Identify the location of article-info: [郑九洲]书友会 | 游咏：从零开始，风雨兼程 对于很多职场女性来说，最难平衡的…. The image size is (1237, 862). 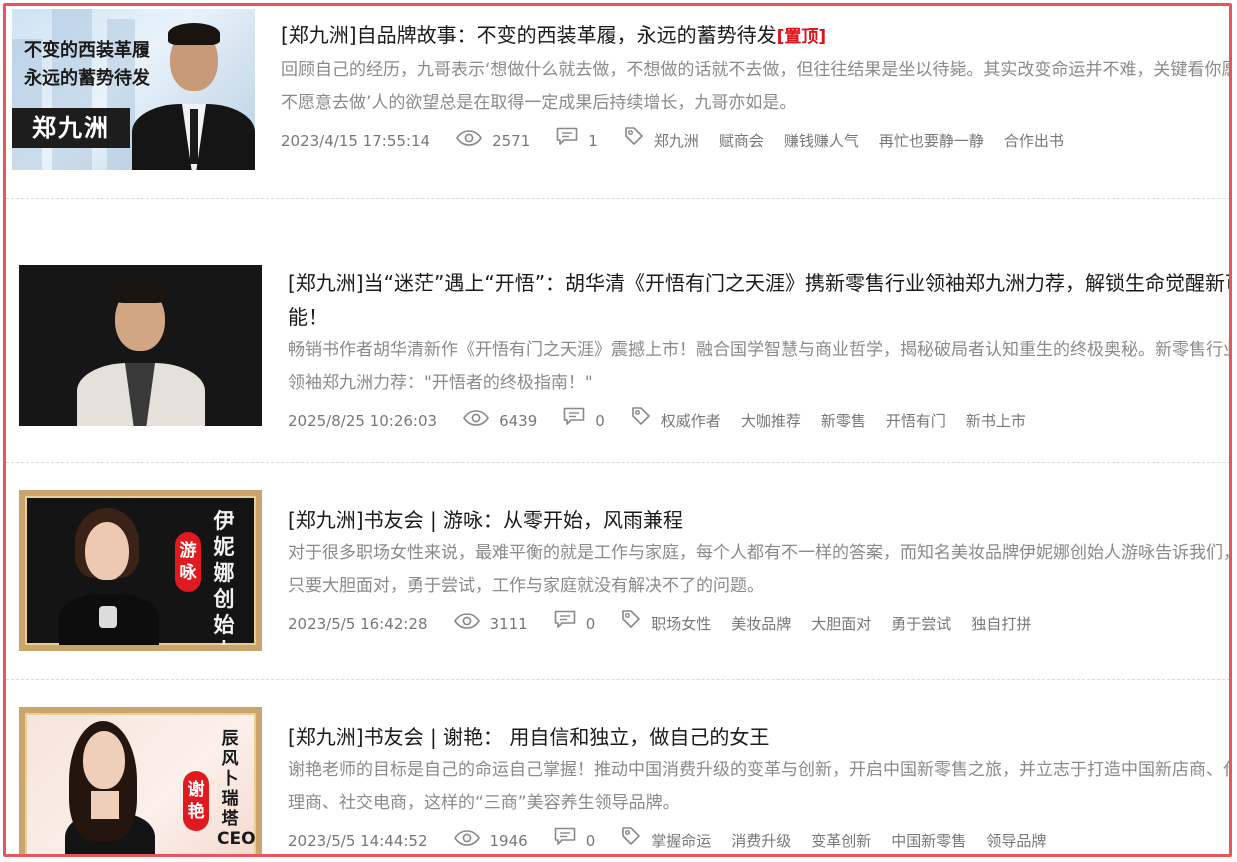
(760, 571).